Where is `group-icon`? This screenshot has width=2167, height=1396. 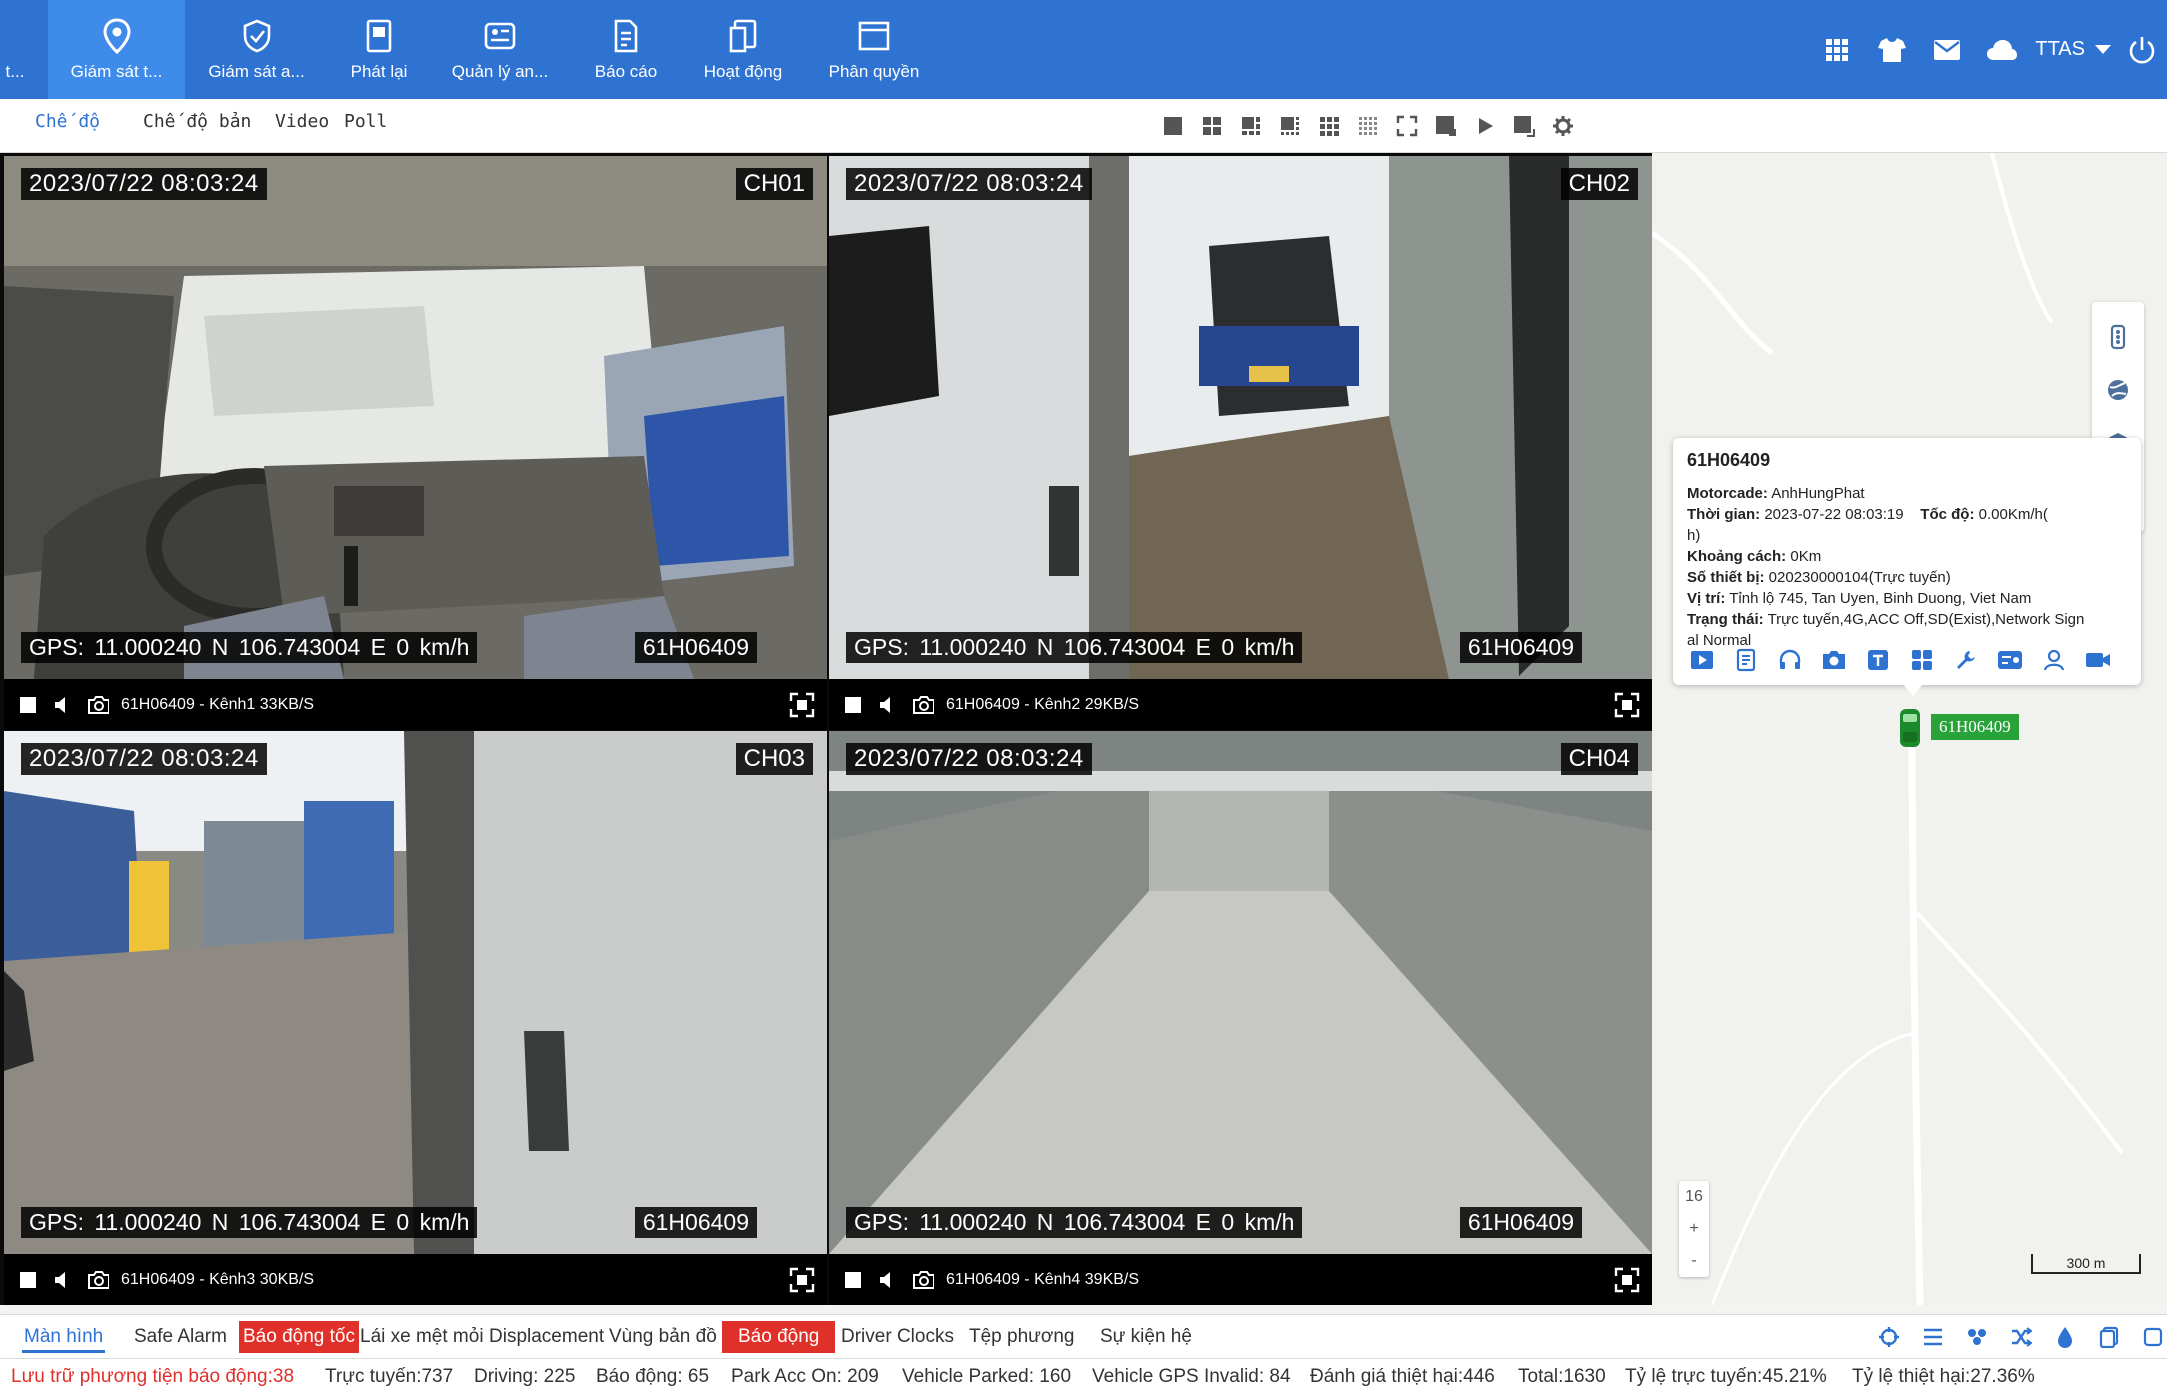
group-icon is located at coordinates (1977, 1337).